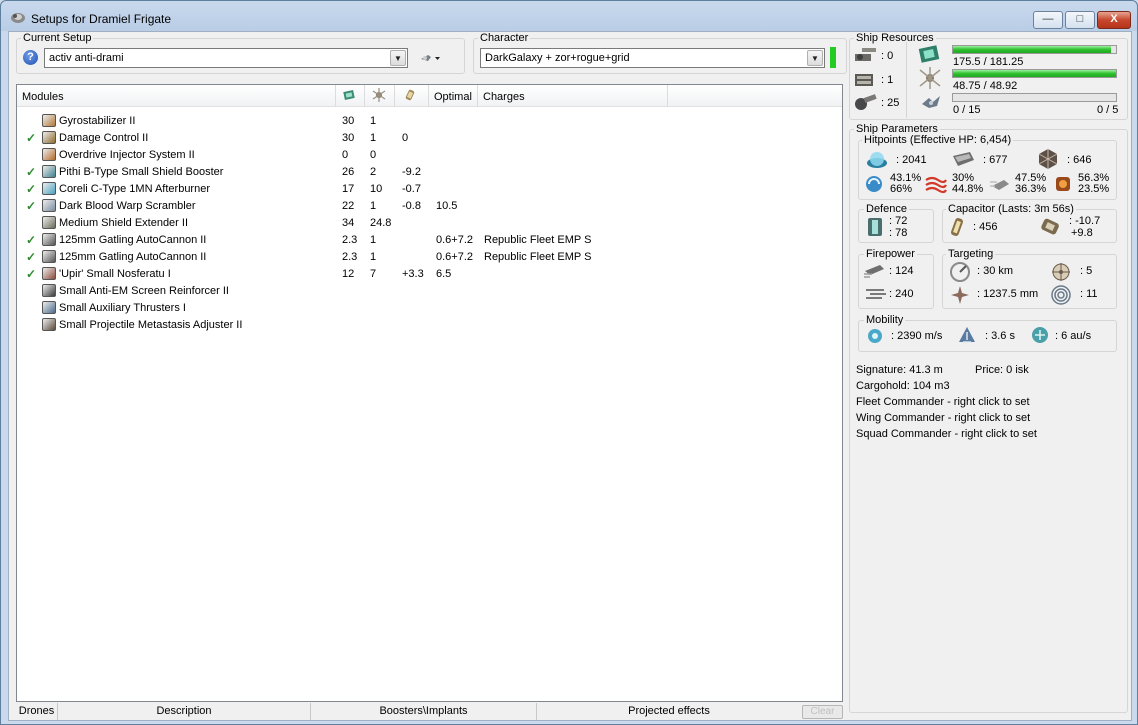 The image size is (1138, 725). I want to click on explosive-resist-armor: 23.5%, so click(1094, 189).